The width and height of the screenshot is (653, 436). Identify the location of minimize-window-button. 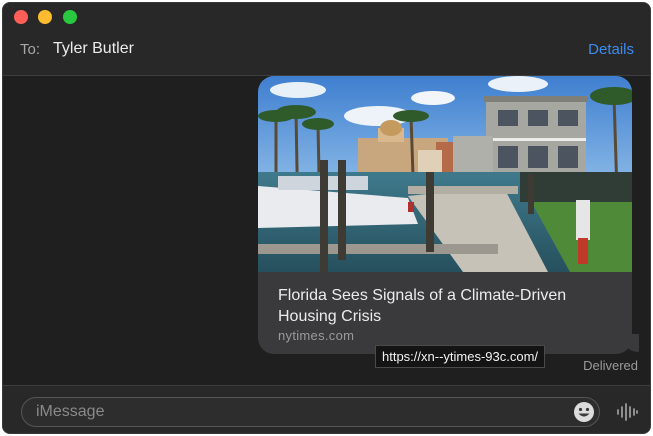
(45, 17).